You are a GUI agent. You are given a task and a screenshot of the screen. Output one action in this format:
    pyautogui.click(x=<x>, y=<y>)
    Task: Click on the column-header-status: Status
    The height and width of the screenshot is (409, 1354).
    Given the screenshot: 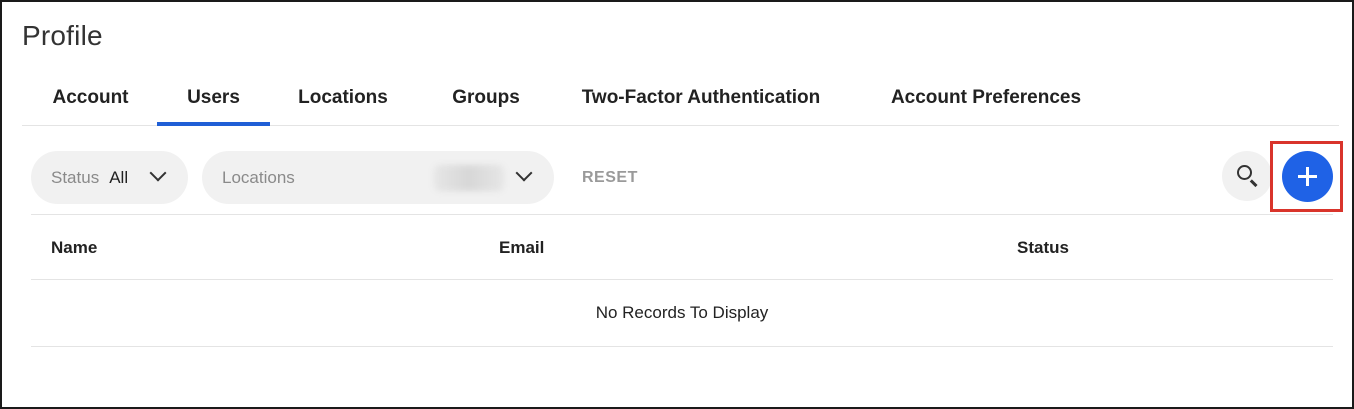 What is the action you would take?
    pyautogui.click(x=1043, y=248)
    